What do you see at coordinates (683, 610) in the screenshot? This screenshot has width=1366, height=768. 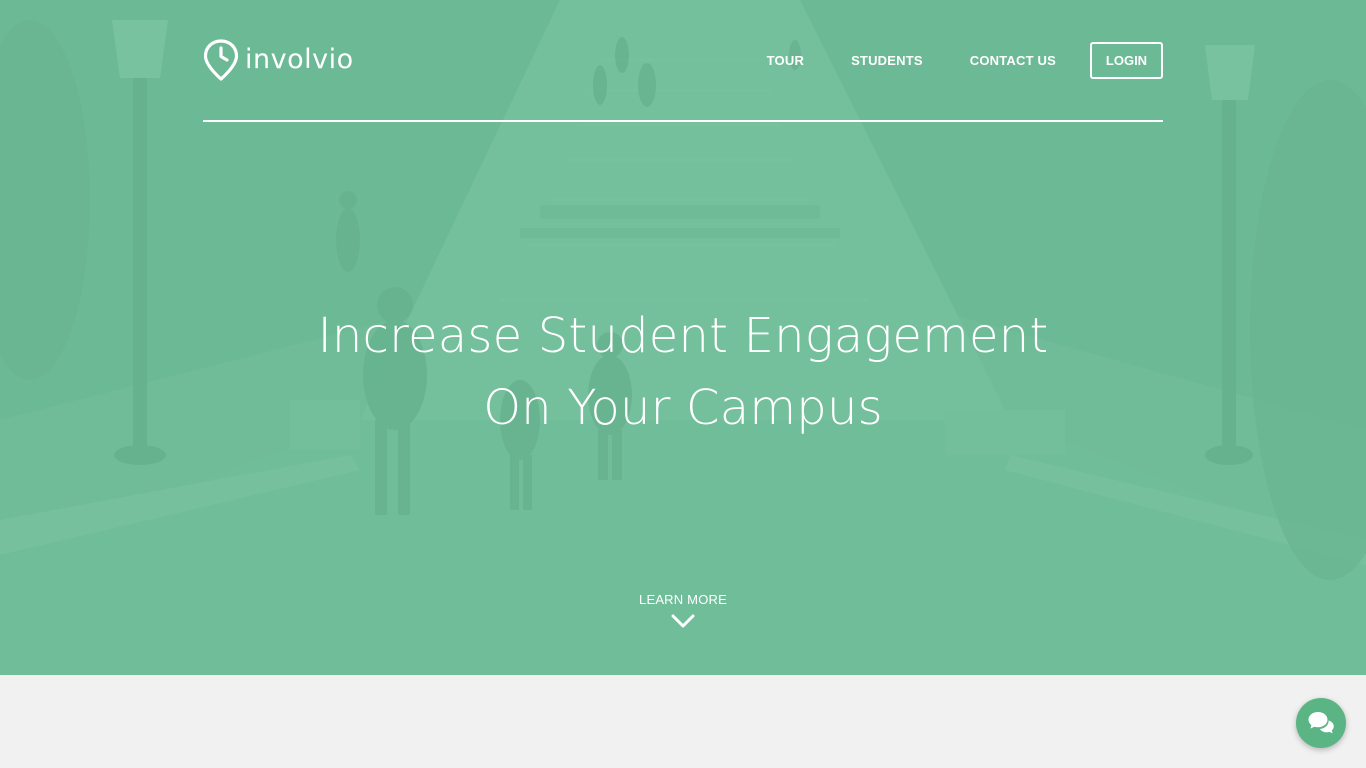 I see `learn-more-link: LEARN MORE` at bounding box center [683, 610].